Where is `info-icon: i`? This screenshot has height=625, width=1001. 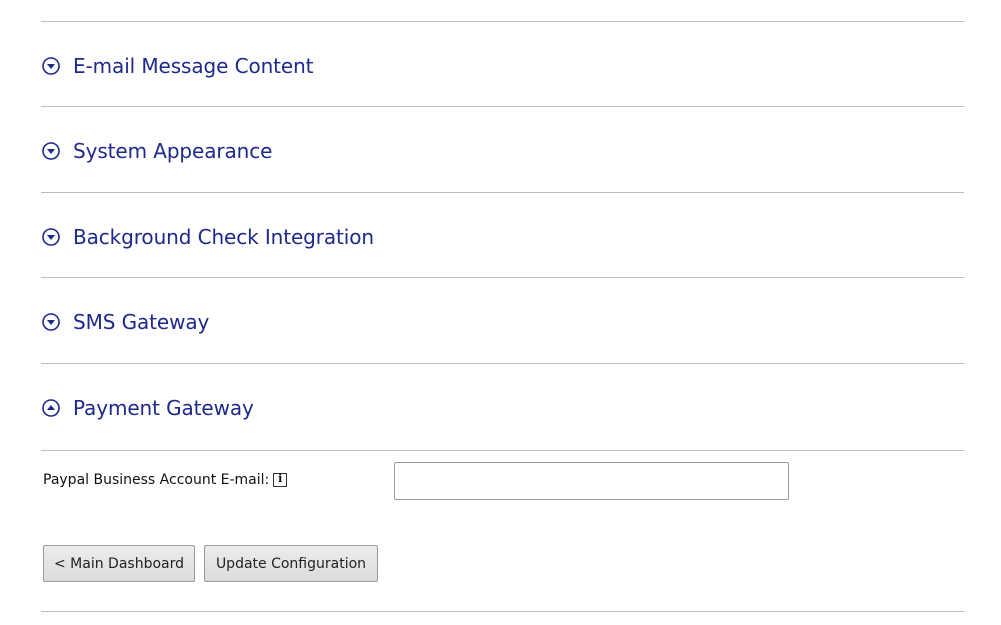 info-icon: i is located at coordinates (280, 479).